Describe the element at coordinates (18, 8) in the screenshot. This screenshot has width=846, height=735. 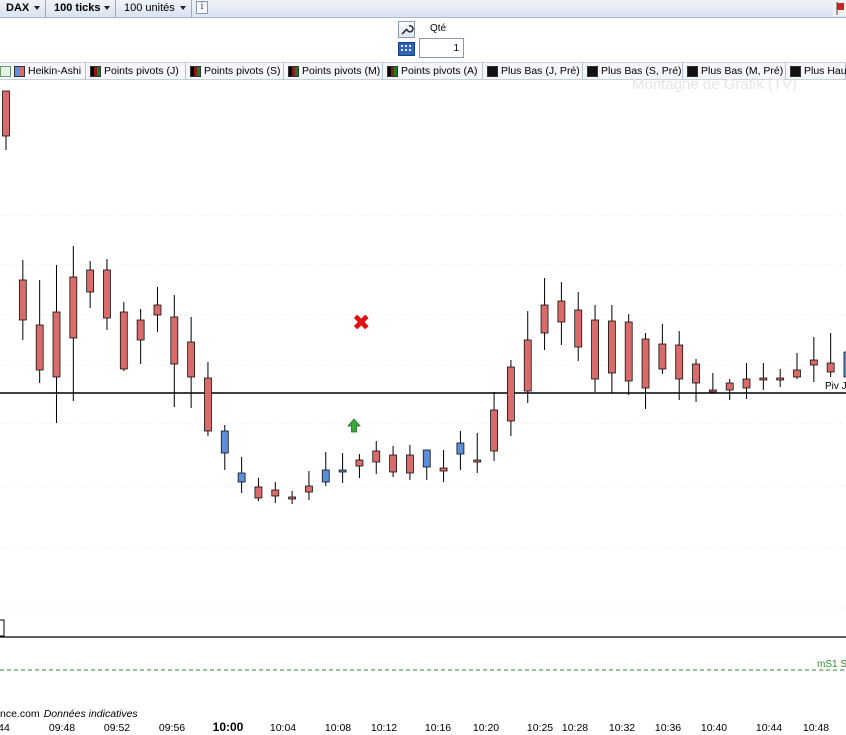
I see `instrument-label: DAX` at that location.